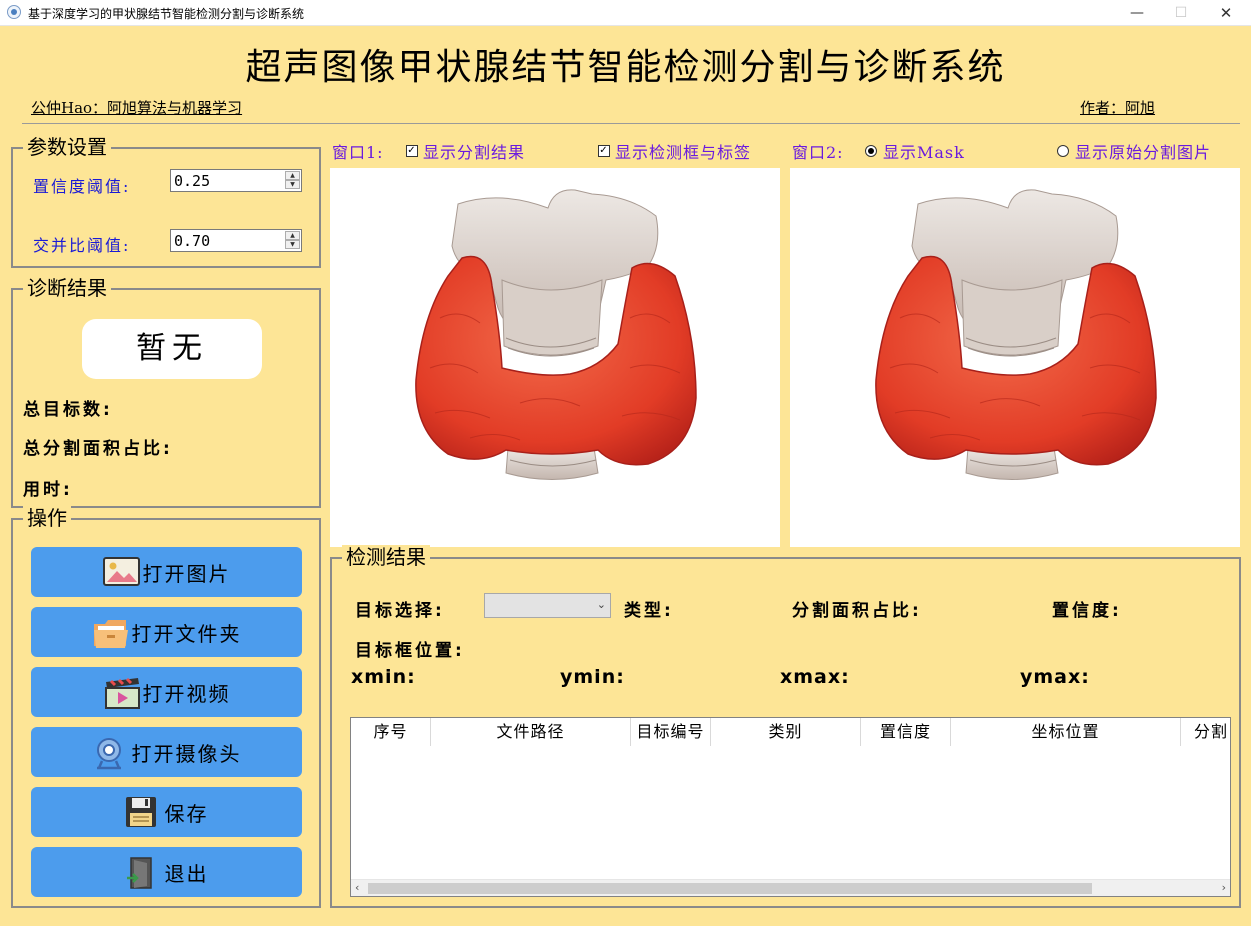 The height and width of the screenshot is (926, 1251). I want to click on xmax-label: xmax:, so click(815, 677).